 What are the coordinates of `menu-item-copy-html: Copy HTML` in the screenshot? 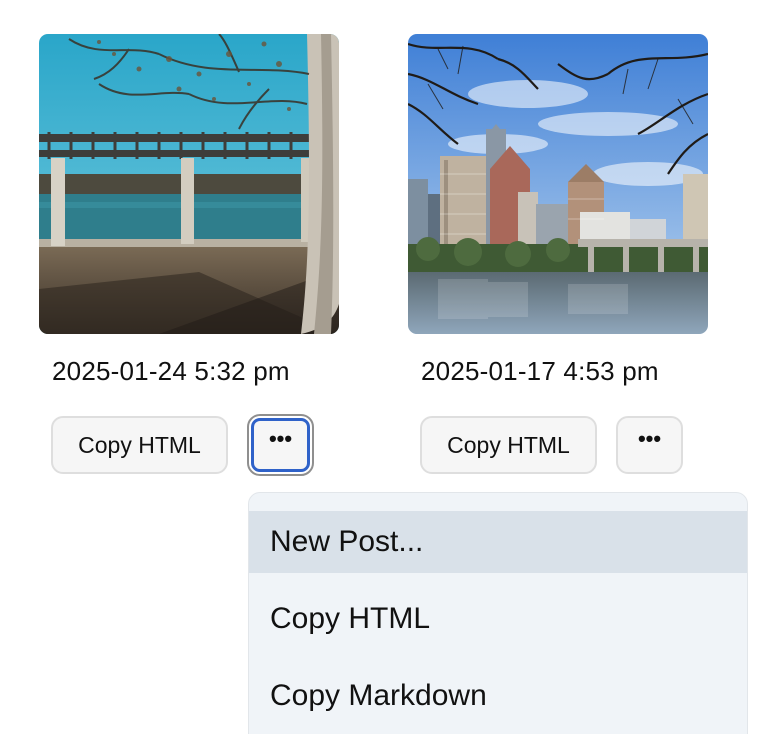 It's located at (498, 619).